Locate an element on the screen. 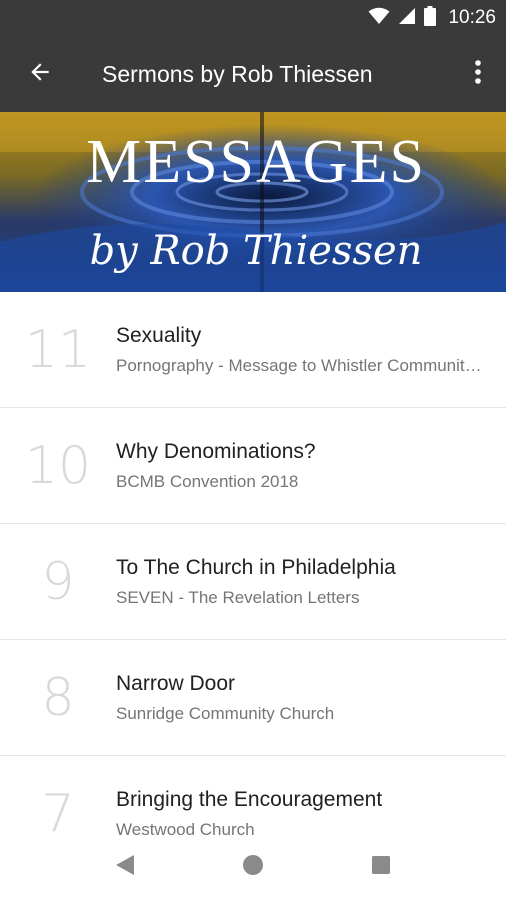  nav-back-icon is located at coordinates (125, 867).